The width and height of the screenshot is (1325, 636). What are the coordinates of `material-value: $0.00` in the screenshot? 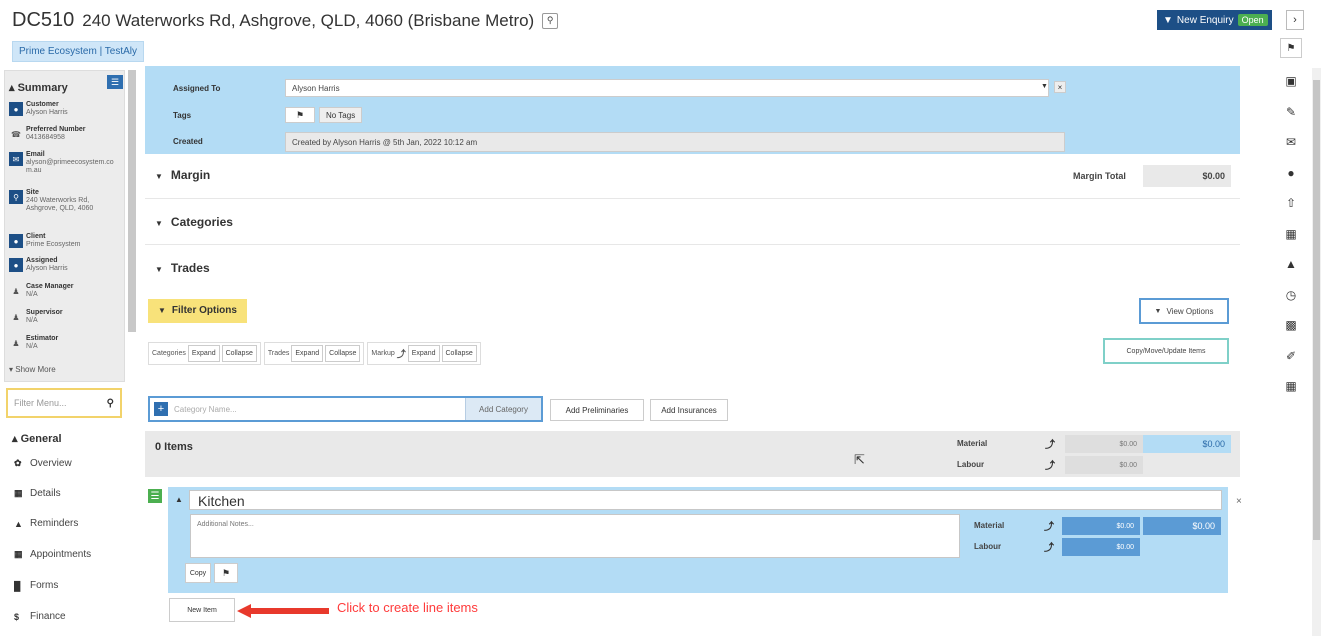 It's located at (1104, 444).